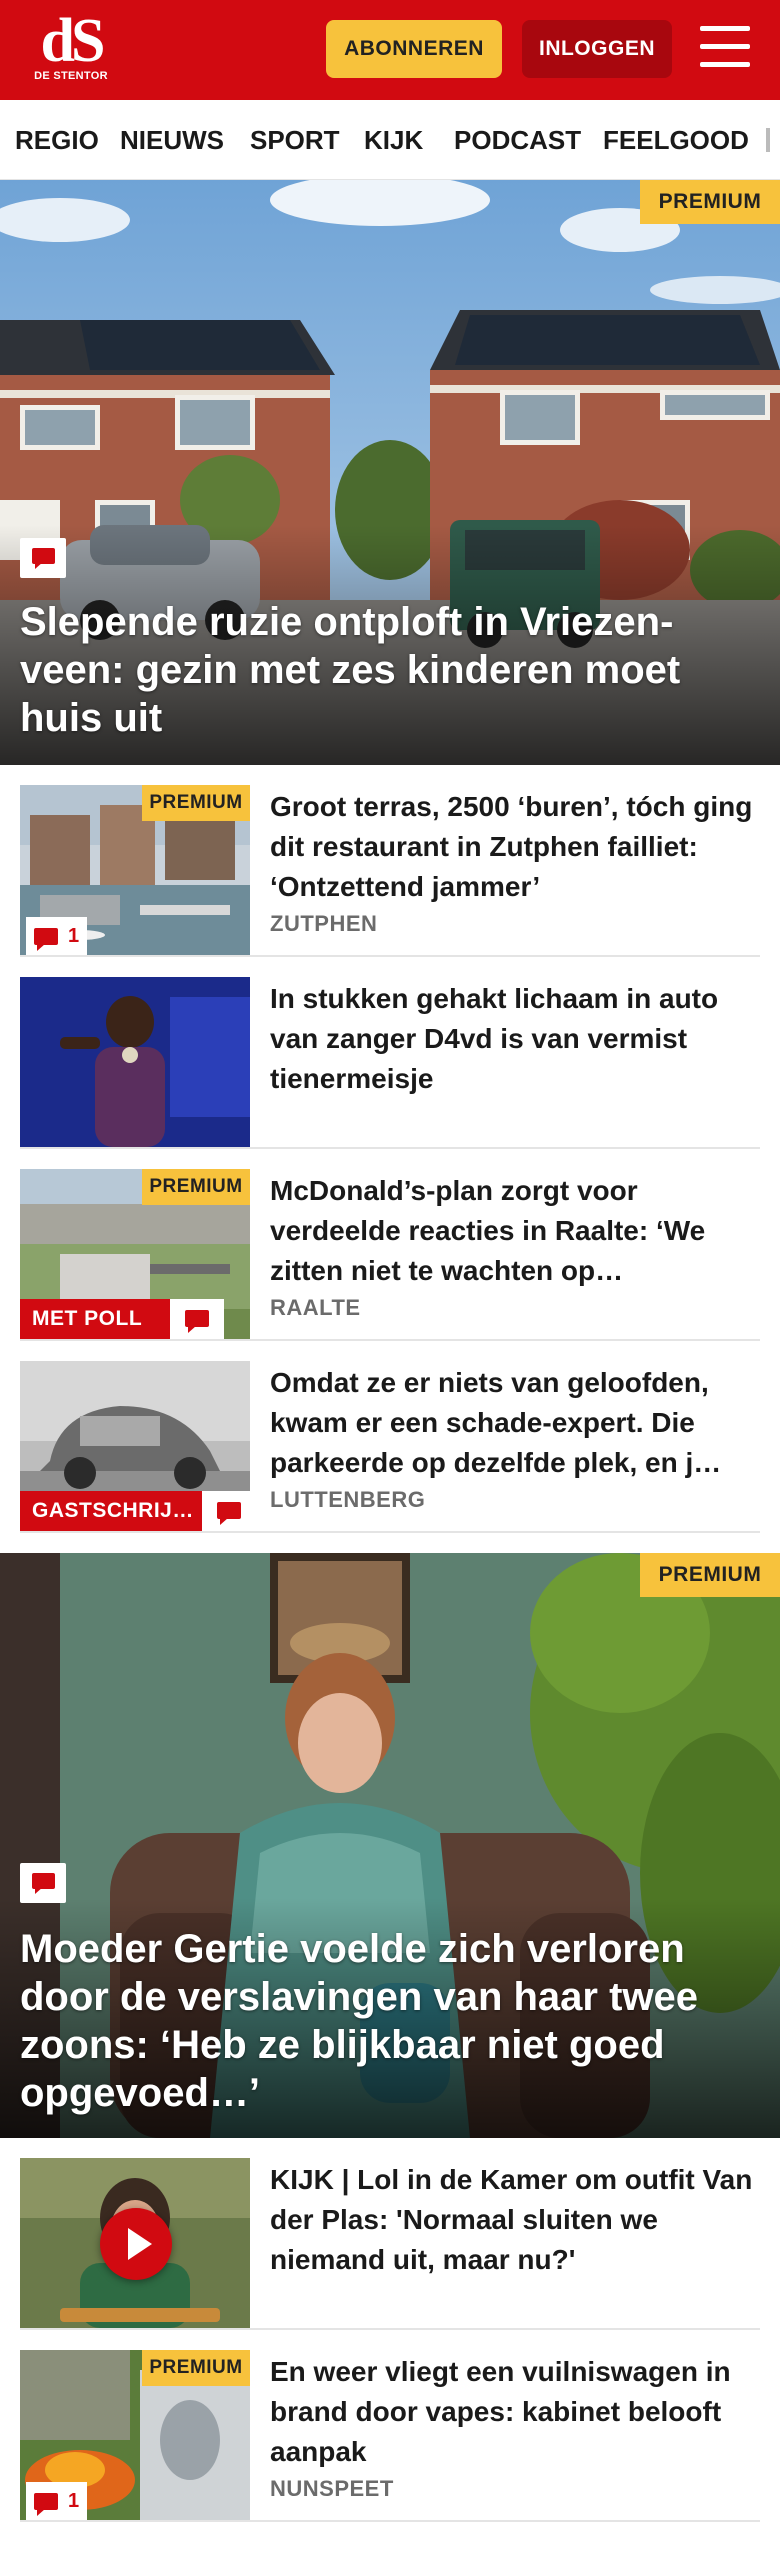 The image size is (780, 2560). I want to click on login-button: INLOGGEN, so click(597, 49).